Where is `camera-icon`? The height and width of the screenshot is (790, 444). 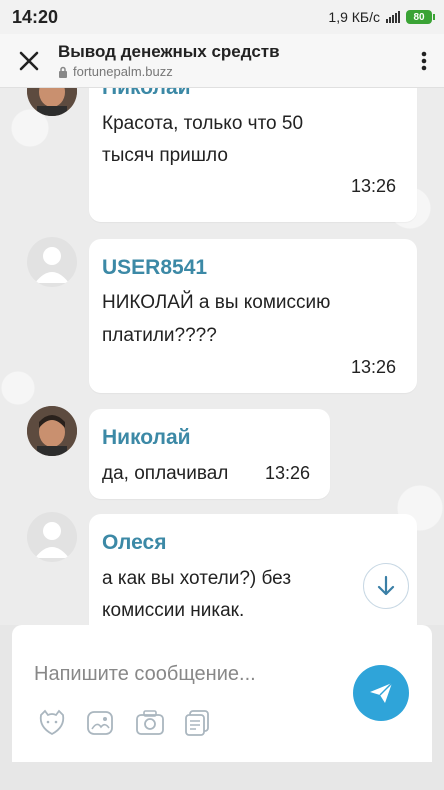
camera-icon is located at coordinates (150, 722).